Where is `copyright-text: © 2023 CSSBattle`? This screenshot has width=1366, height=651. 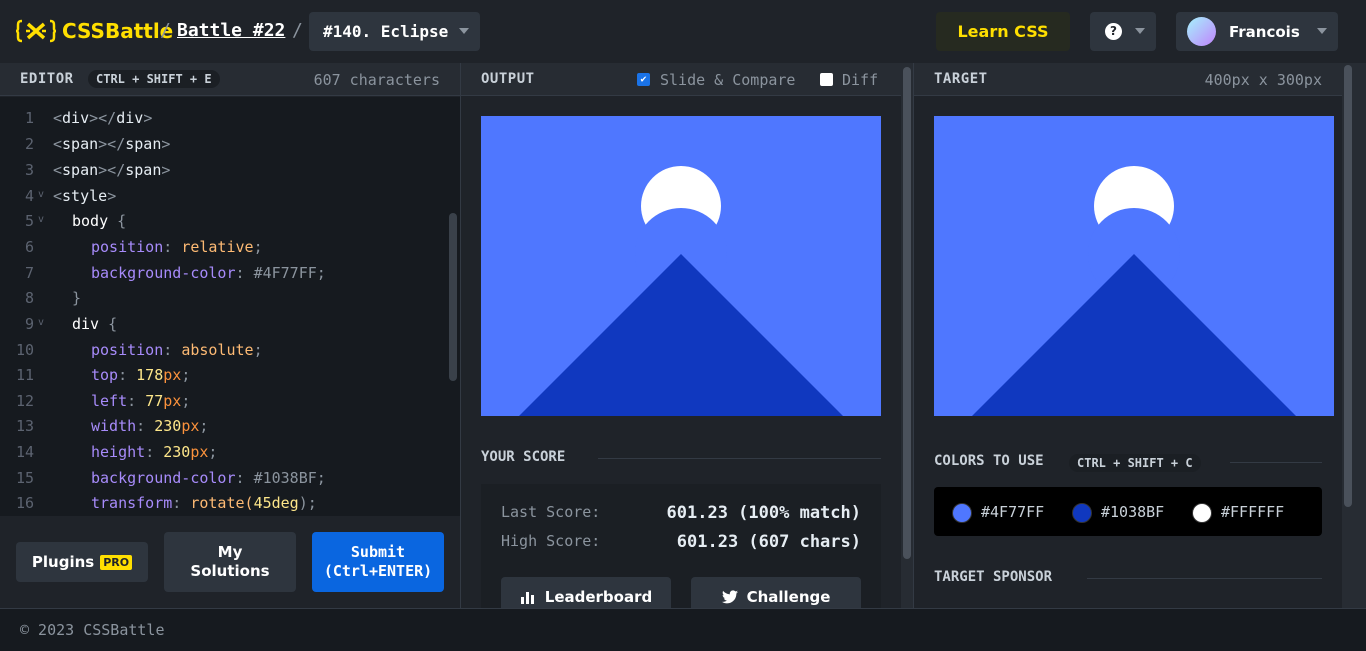
copyright-text: © 2023 CSSBattle is located at coordinates (92, 630).